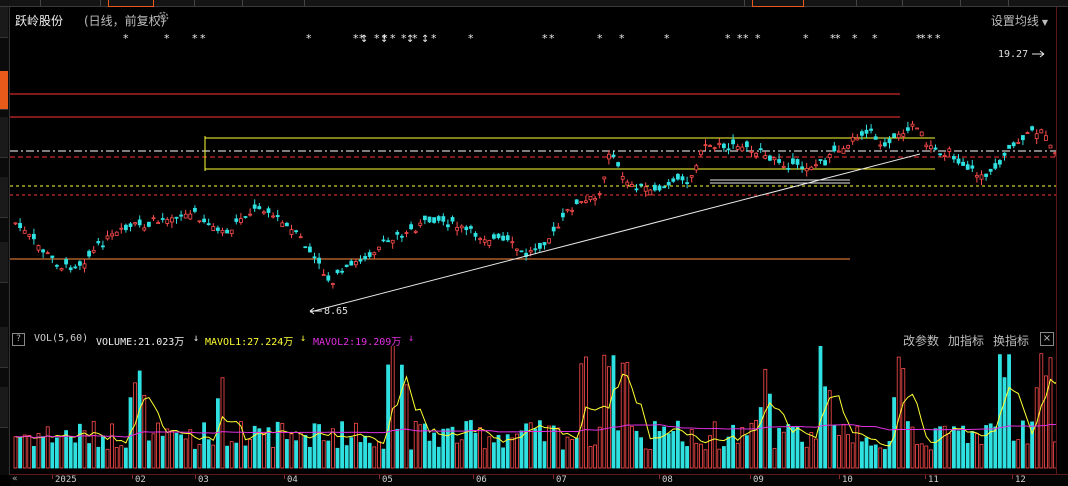 Image resolution: width=1068 pixels, height=486 pixels. What do you see at coordinates (15, 479) in the screenshot?
I see `scroll-left-icon: «` at bounding box center [15, 479].